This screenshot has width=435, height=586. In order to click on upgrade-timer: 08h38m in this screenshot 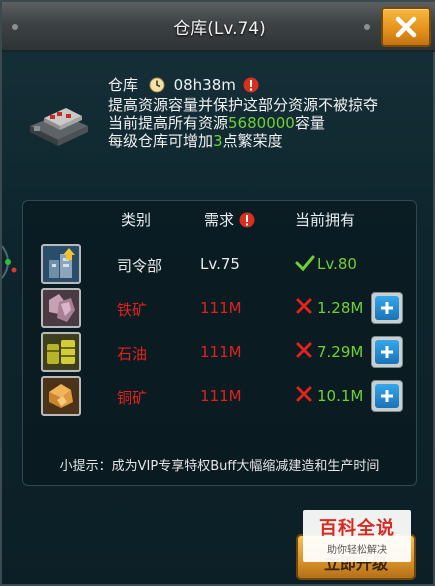, I will do `click(204, 85)`.